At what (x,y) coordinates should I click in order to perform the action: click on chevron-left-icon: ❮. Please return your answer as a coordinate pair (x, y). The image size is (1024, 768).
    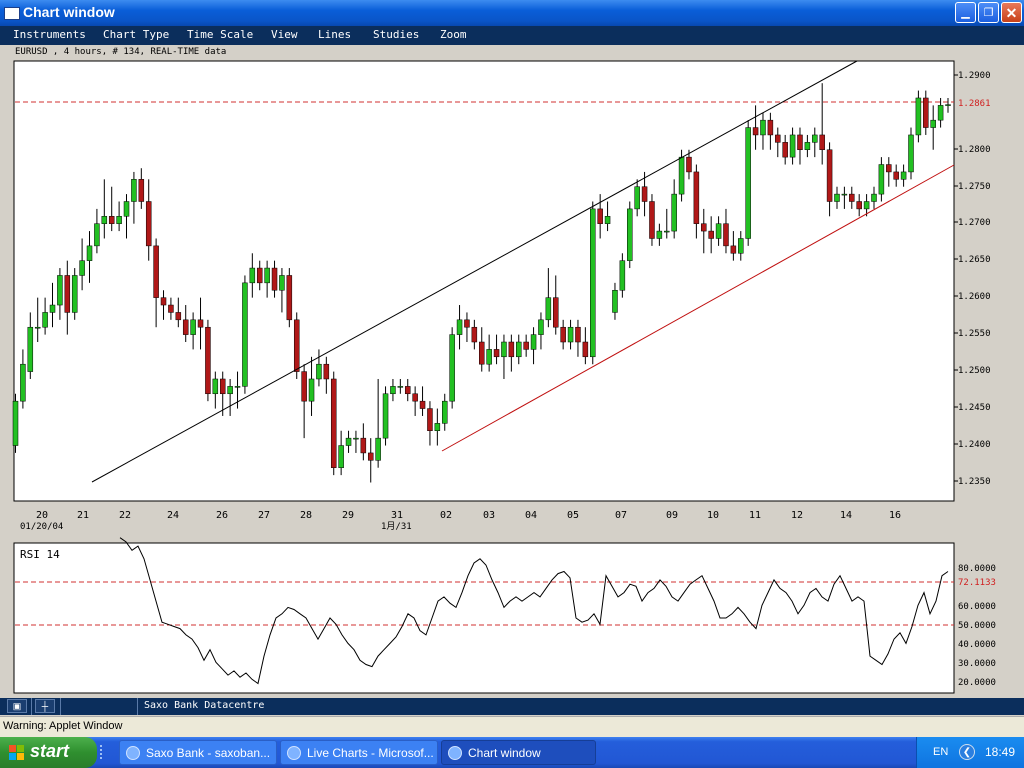
    Looking at the image, I should click on (967, 752).